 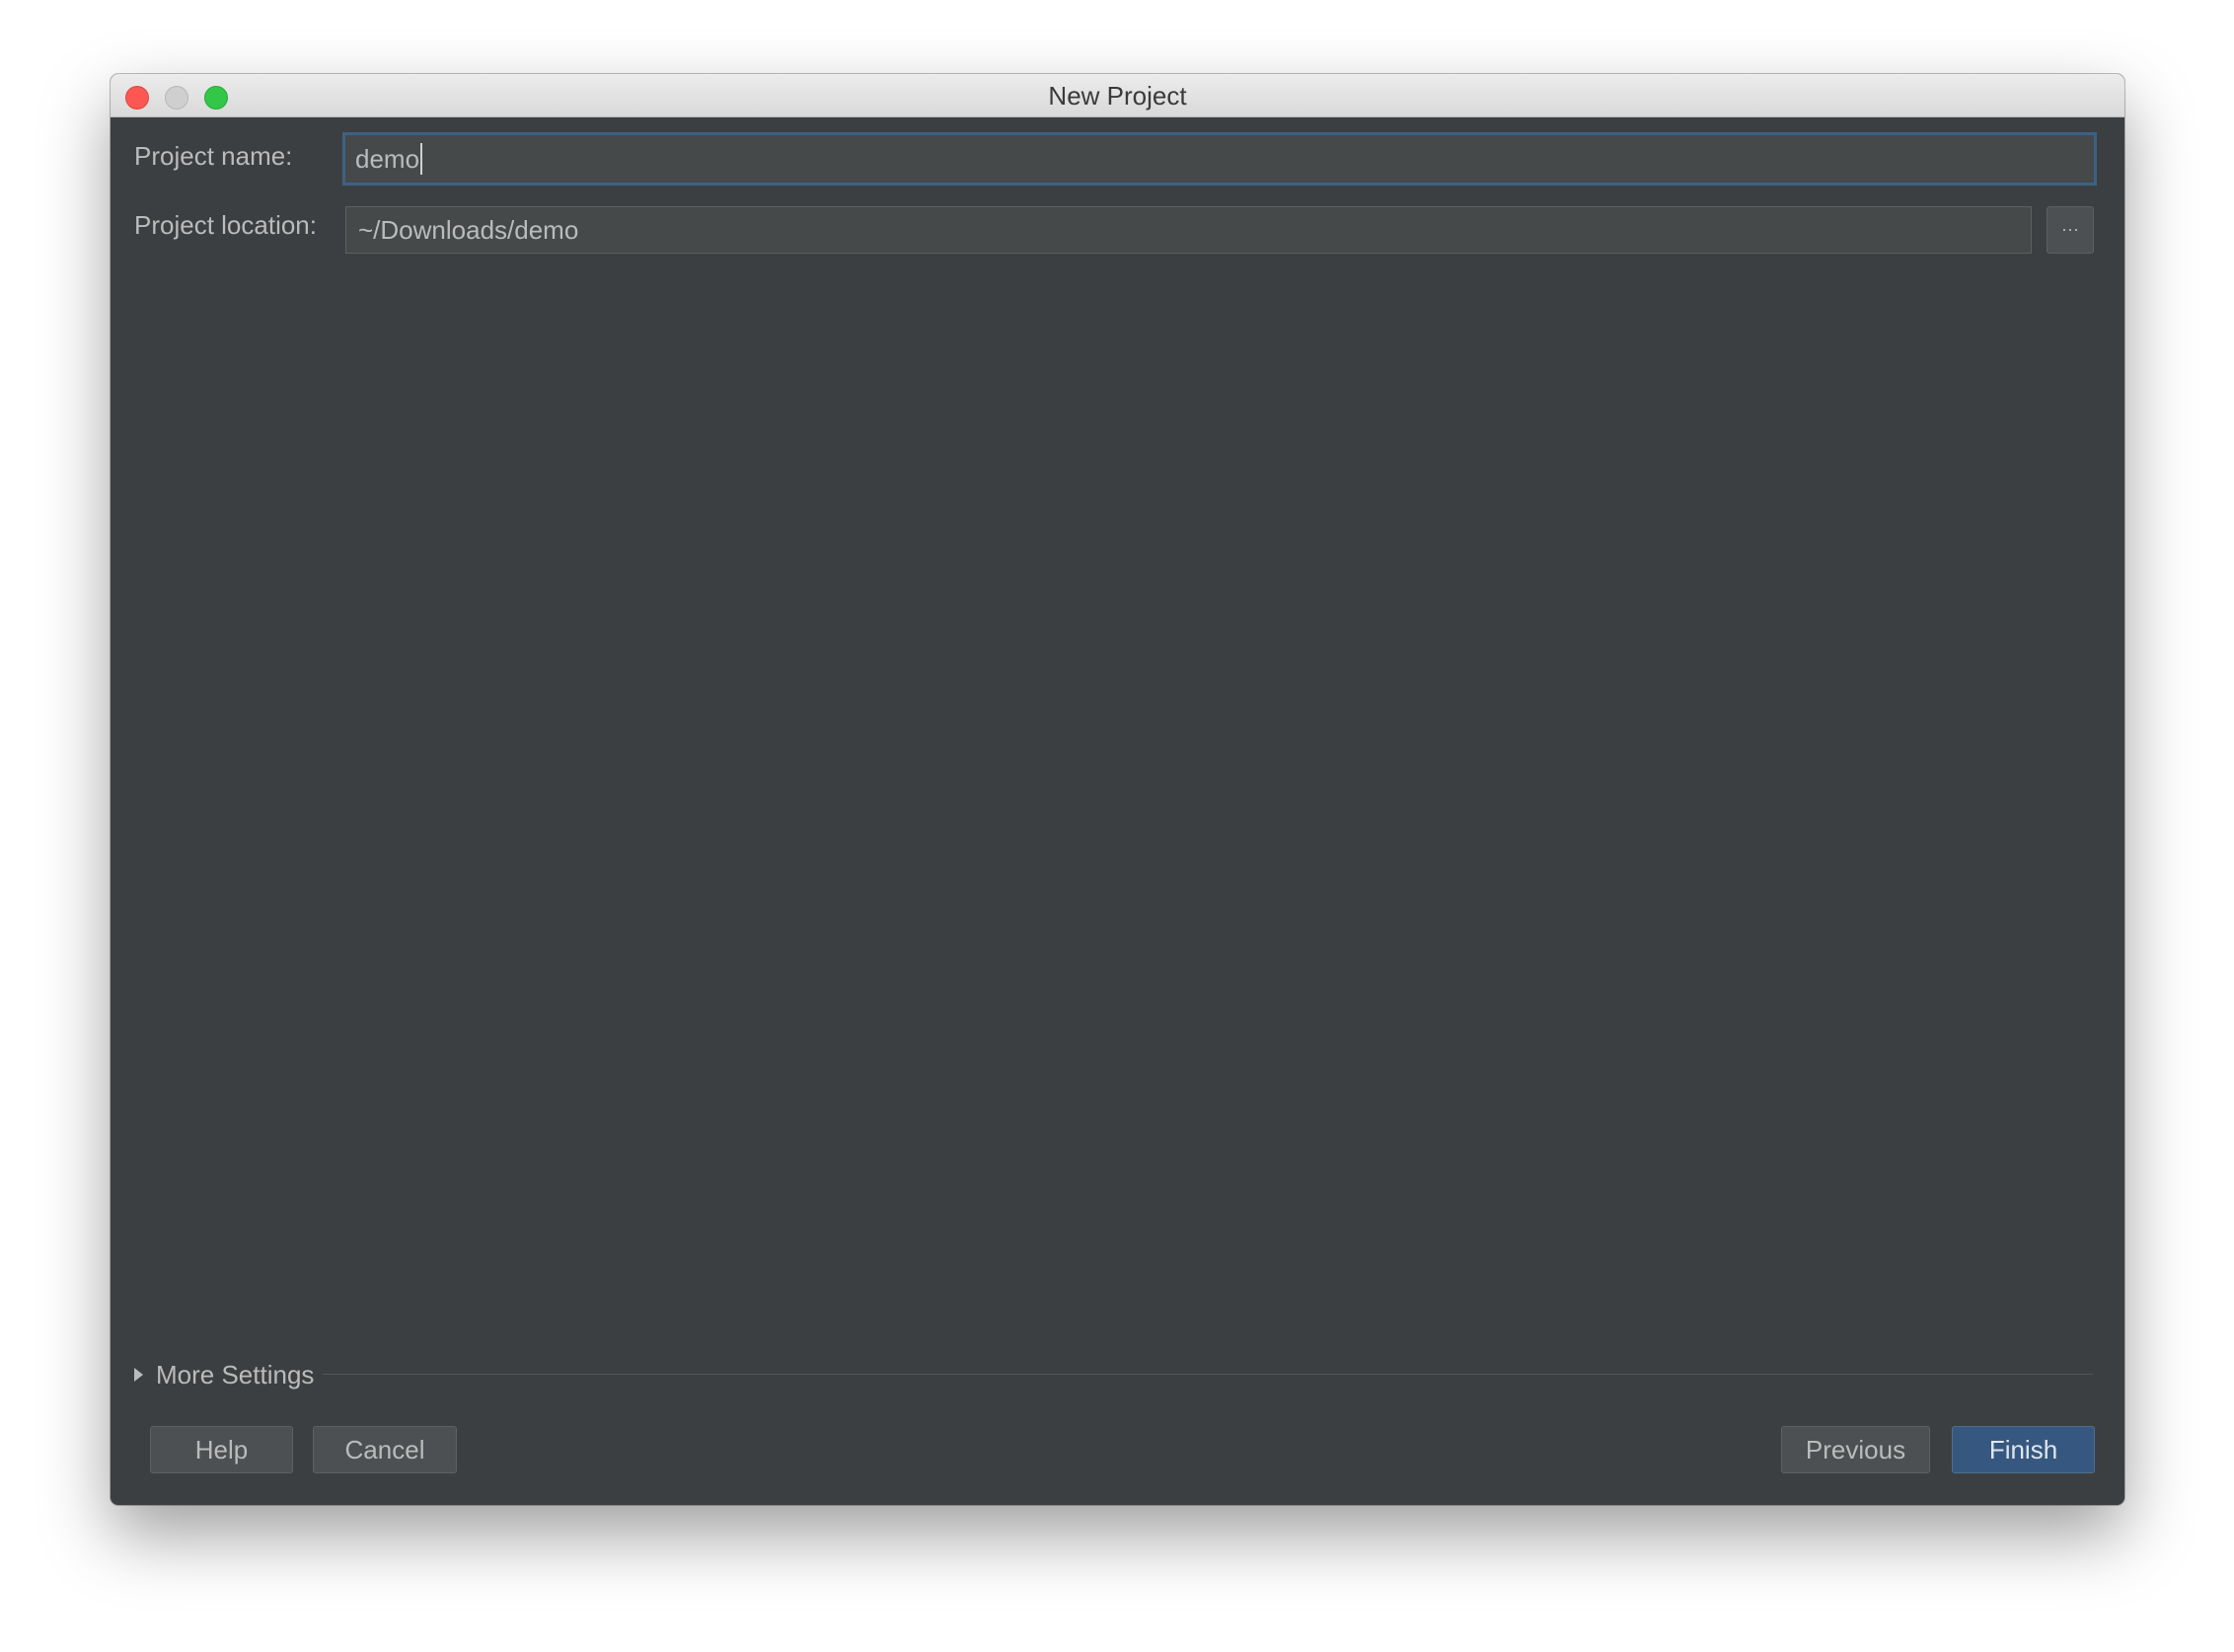 What do you see at coordinates (388, 159) in the screenshot?
I see `project-name-value: demo` at bounding box center [388, 159].